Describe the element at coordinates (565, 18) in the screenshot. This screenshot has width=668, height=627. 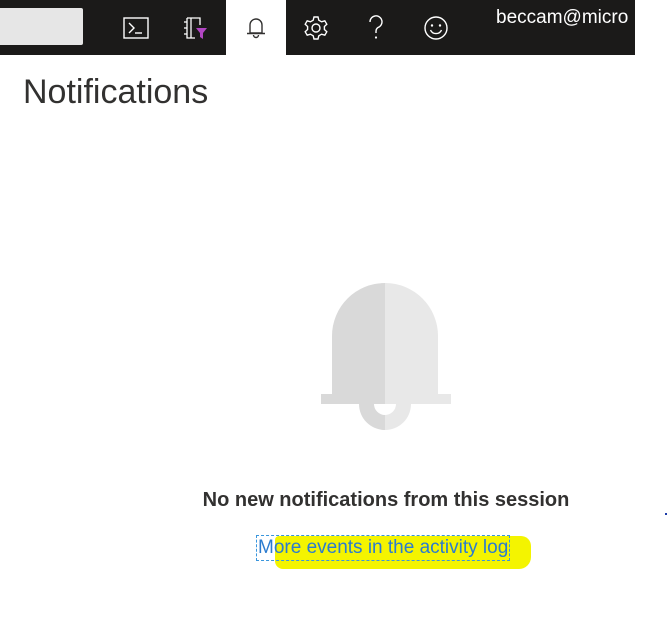
I see `account-name: beccam@micro` at that location.